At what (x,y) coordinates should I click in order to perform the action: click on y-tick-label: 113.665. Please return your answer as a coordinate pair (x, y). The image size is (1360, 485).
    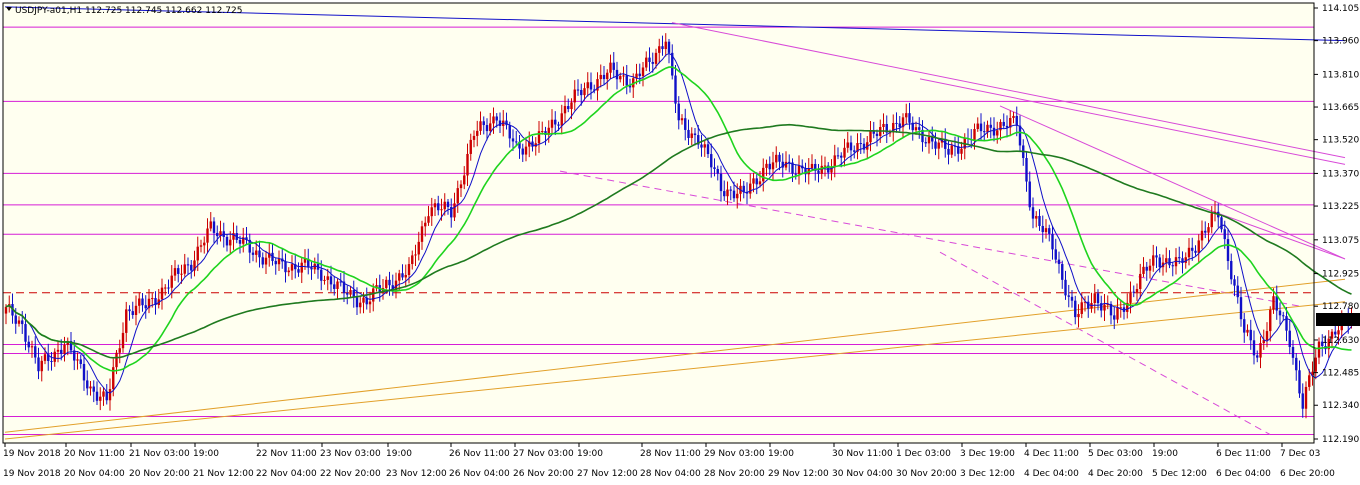
    Looking at the image, I should click on (1340, 108).